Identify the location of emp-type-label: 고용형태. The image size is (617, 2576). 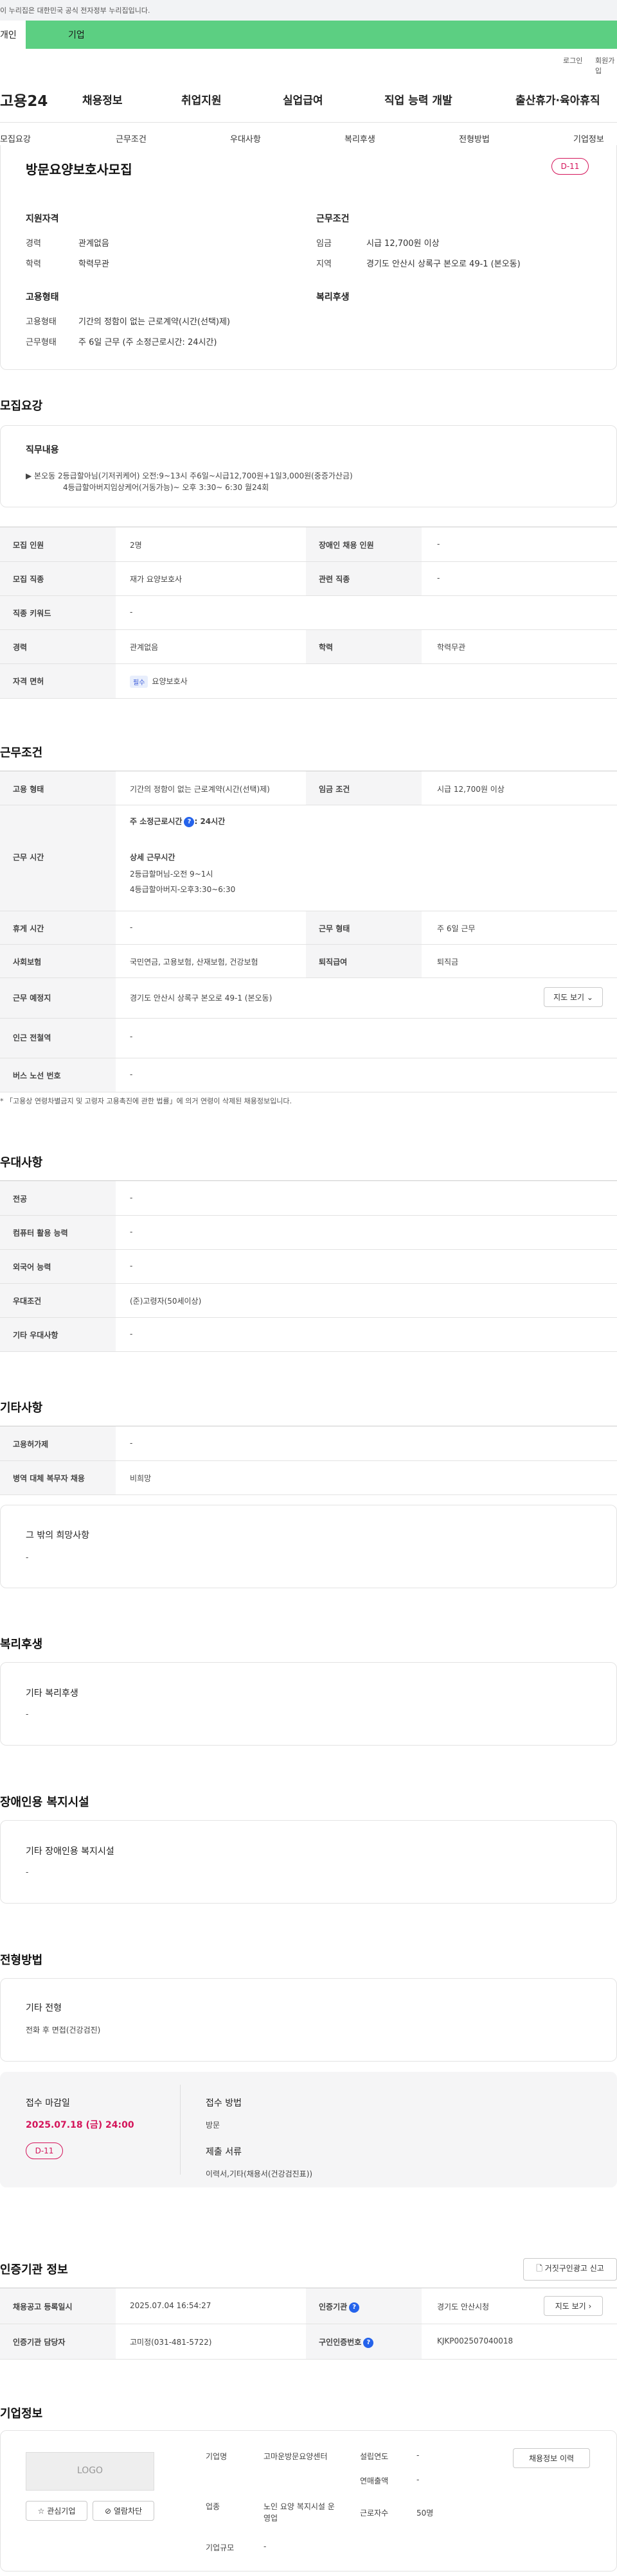
(41, 322).